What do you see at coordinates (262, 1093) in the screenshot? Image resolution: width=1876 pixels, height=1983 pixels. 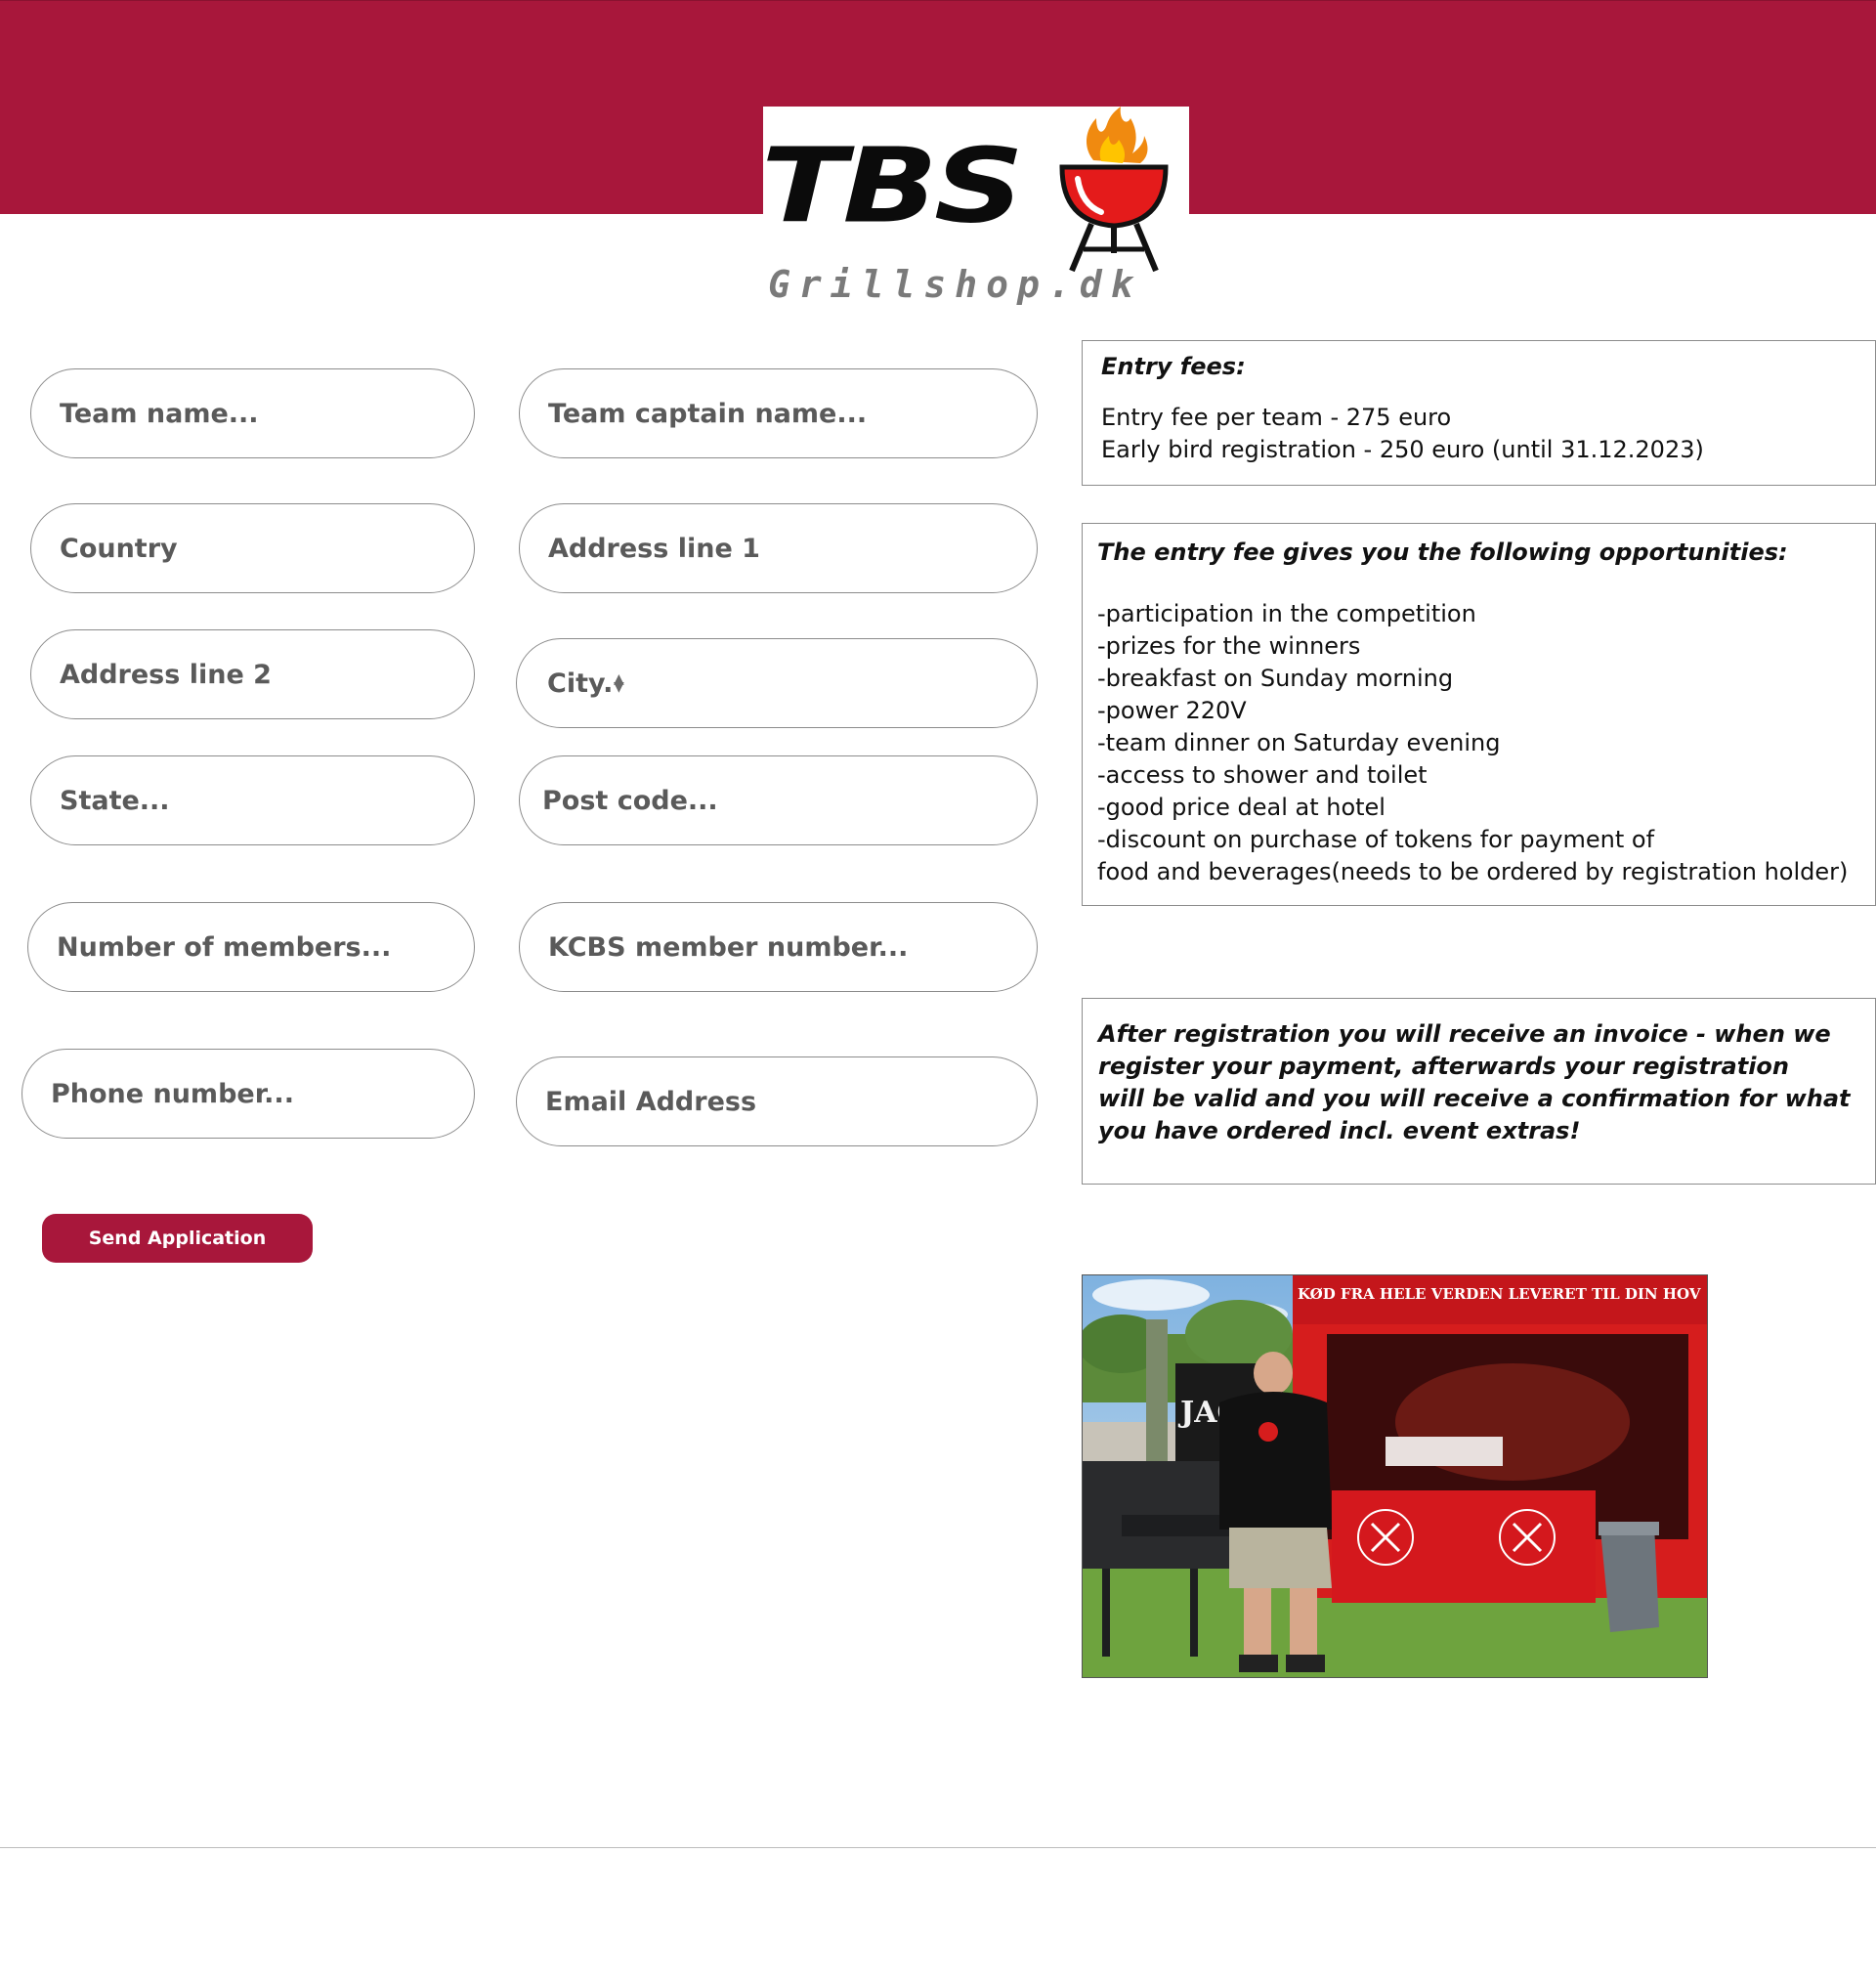 I see `phone-number-input` at bounding box center [262, 1093].